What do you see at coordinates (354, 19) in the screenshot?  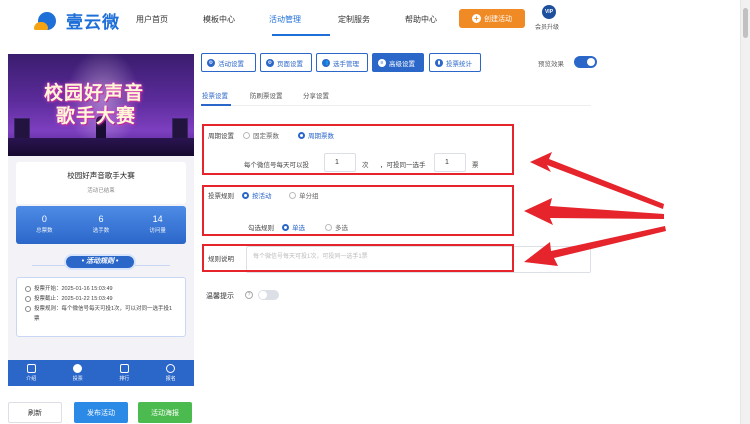 I see `nav-custom-service: 定制服务` at bounding box center [354, 19].